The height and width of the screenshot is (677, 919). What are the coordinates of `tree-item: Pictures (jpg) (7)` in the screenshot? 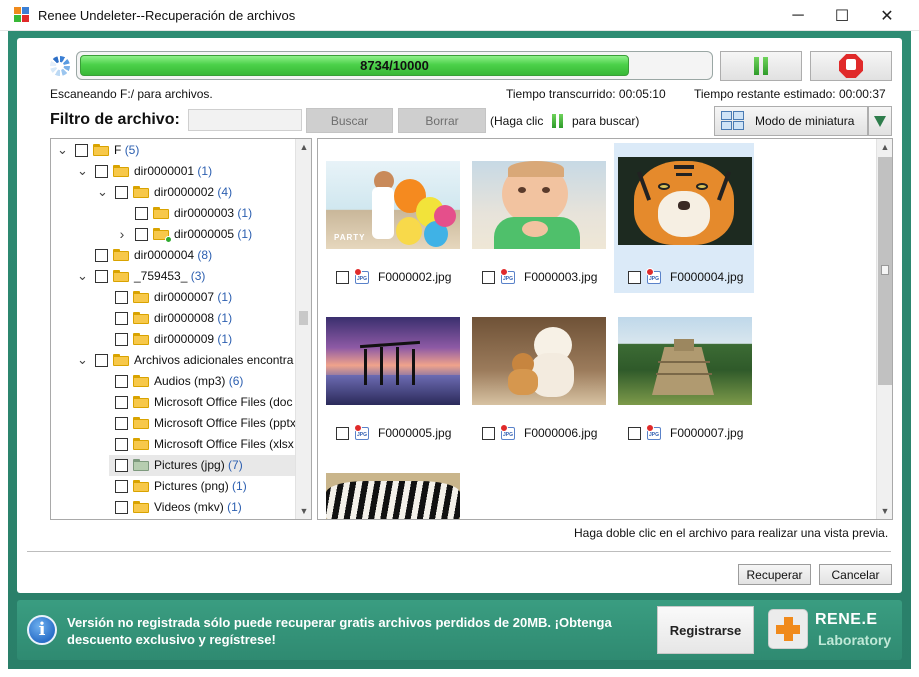 It's located at (203, 465).